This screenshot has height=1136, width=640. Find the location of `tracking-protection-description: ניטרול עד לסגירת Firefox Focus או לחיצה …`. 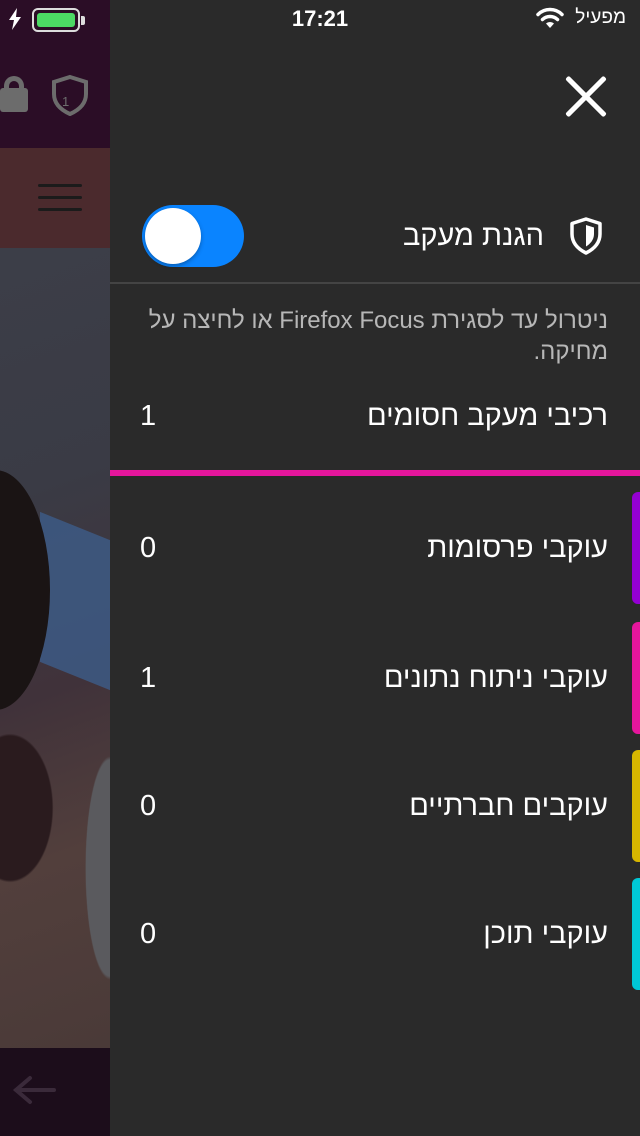

tracking-protection-description: ניטרול עד לסגירת Firefox Focus או לחיצה … is located at coordinates (378, 336).